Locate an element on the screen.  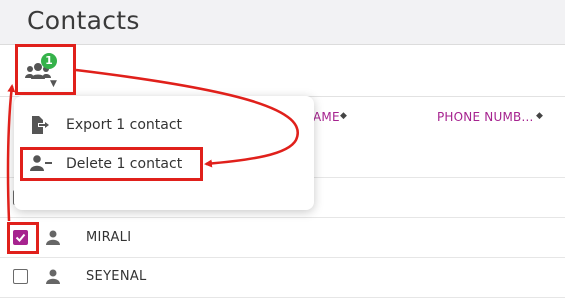
export-file-icon is located at coordinates (40, 125).